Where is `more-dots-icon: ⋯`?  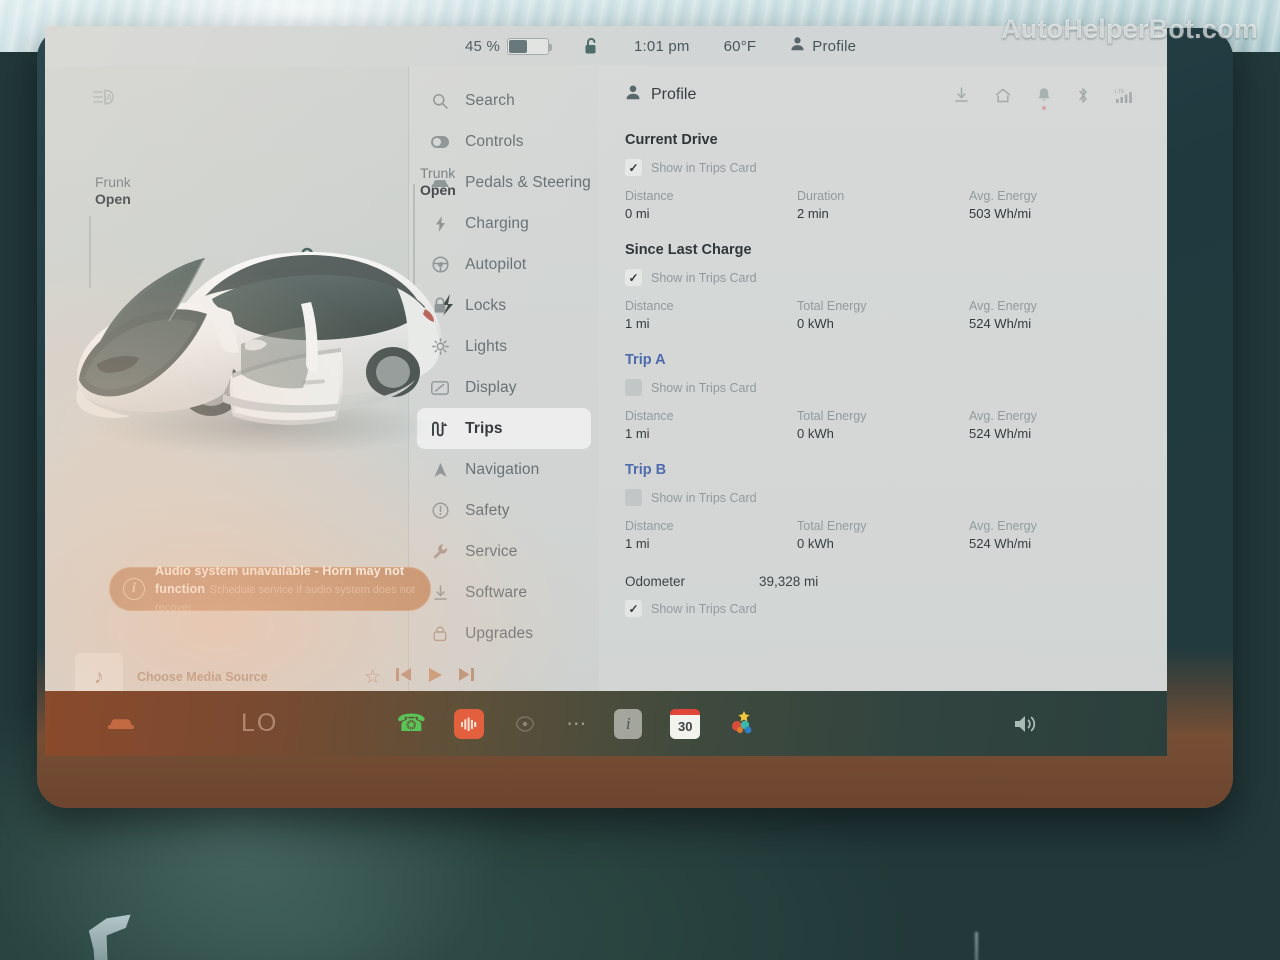 more-dots-icon: ⋯ is located at coordinates (577, 723).